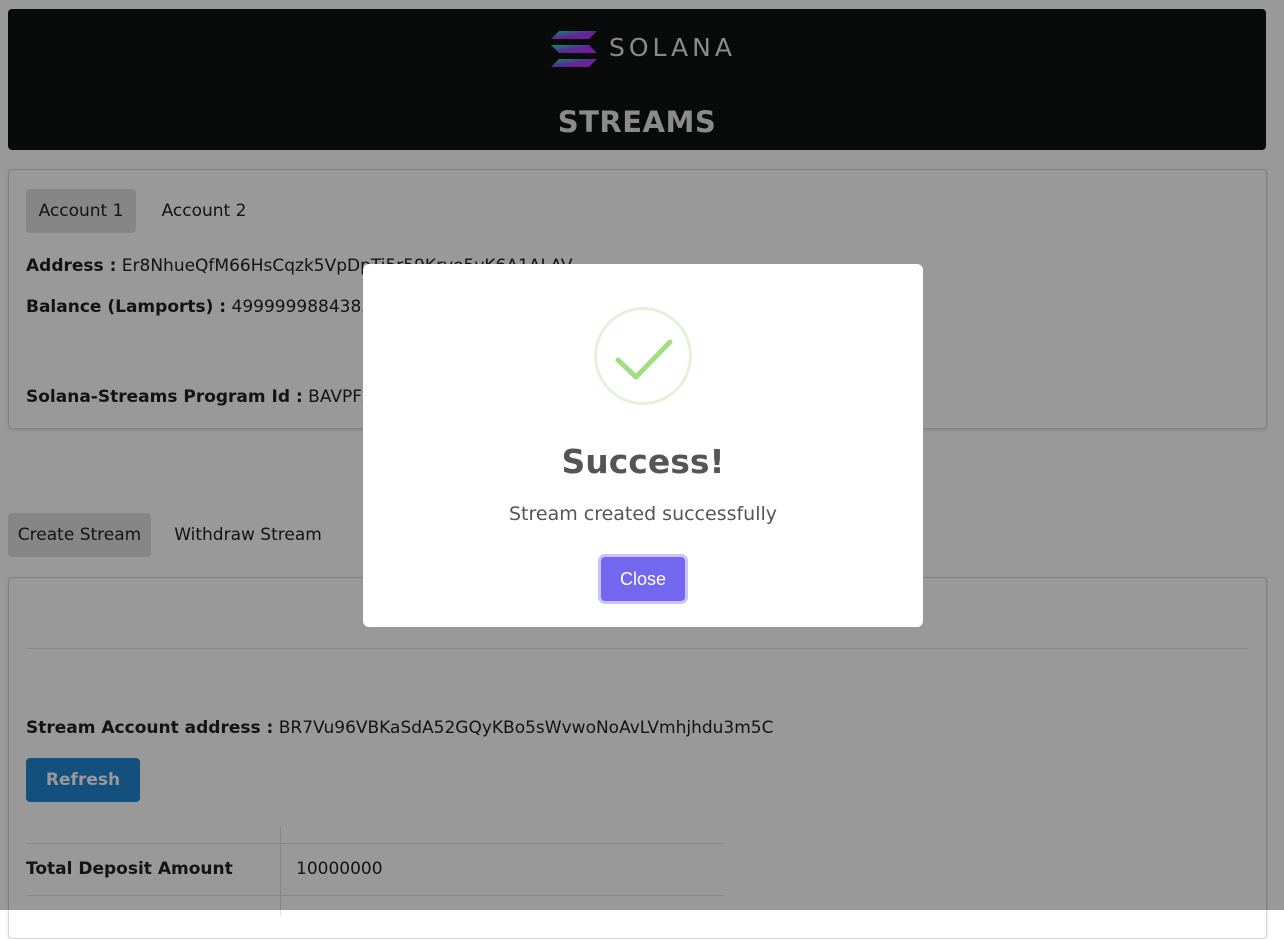 This screenshot has height=939, width=1284. What do you see at coordinates (643, 356) in the screenshot?
I see `success-check-icon` at bounding box center [643, 356].